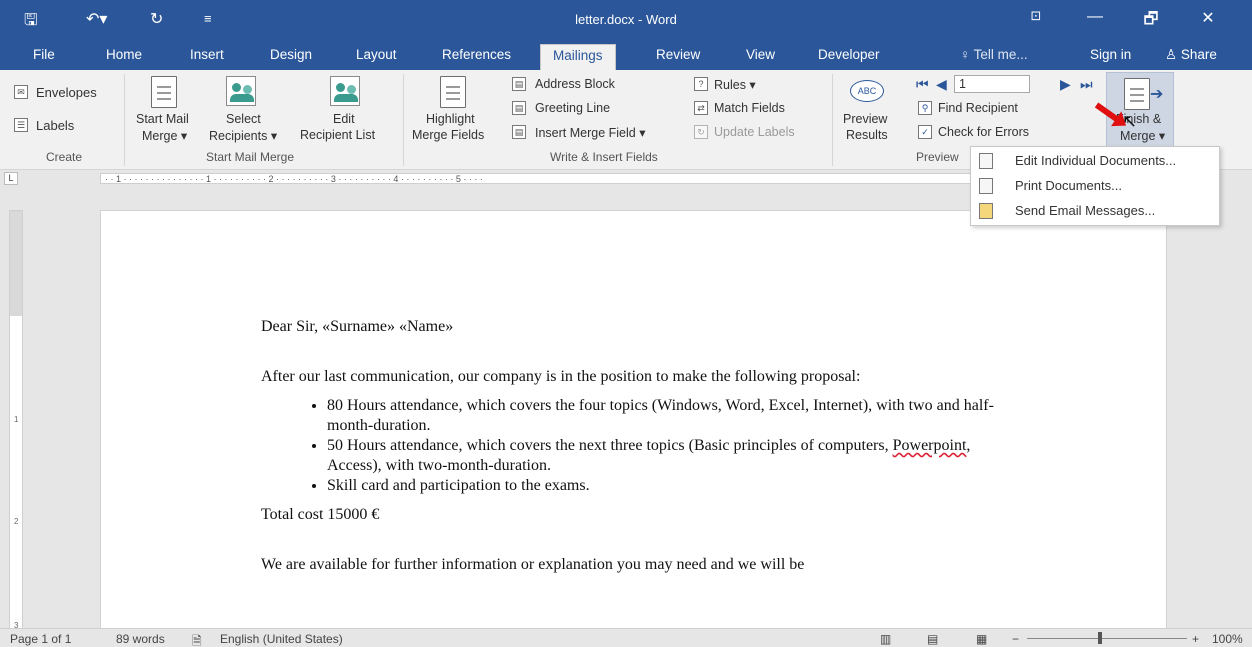 The width and height of the screenshot is (1252, 647). Describe the element at coordinates (575, 84) in the screenshot. I see `address-block-button: Address Block` at that location.